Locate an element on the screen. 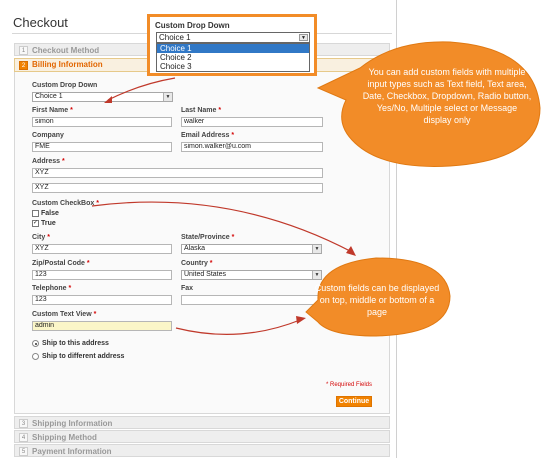  zoomed-dropdown-options: Choice 1 Choice 2 Choice 3 is located at coordinates (233, 57).